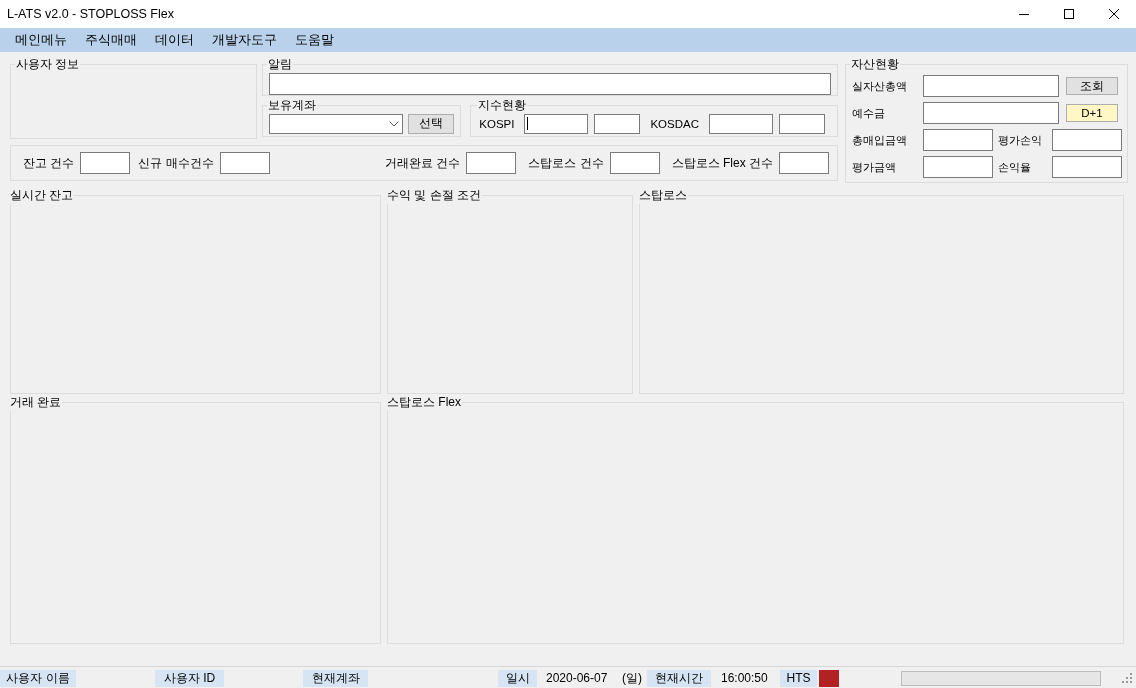 Image resolution: width=1136 pixels, height=688 pixels. Describe the element at coordinates (869, 113) in the screenshot. I see `asset-label: 예수금` at that location.